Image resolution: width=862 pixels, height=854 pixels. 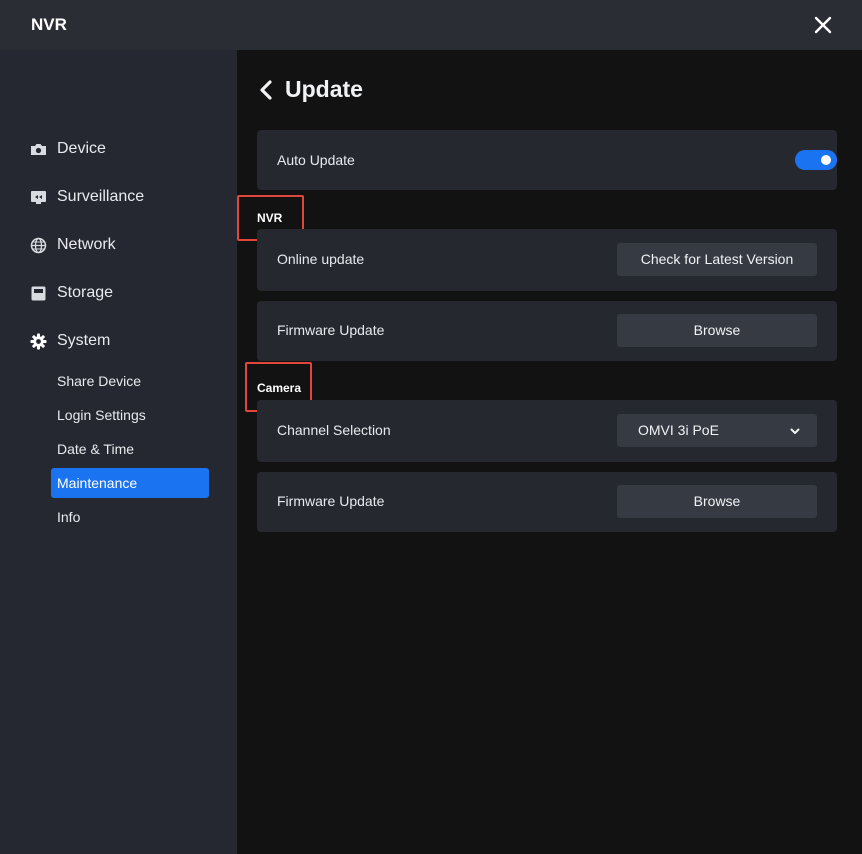 What do you see at coordinates (38, 293) in the screenshot?
I see `storage-icon` at bounding box center [38, 293].